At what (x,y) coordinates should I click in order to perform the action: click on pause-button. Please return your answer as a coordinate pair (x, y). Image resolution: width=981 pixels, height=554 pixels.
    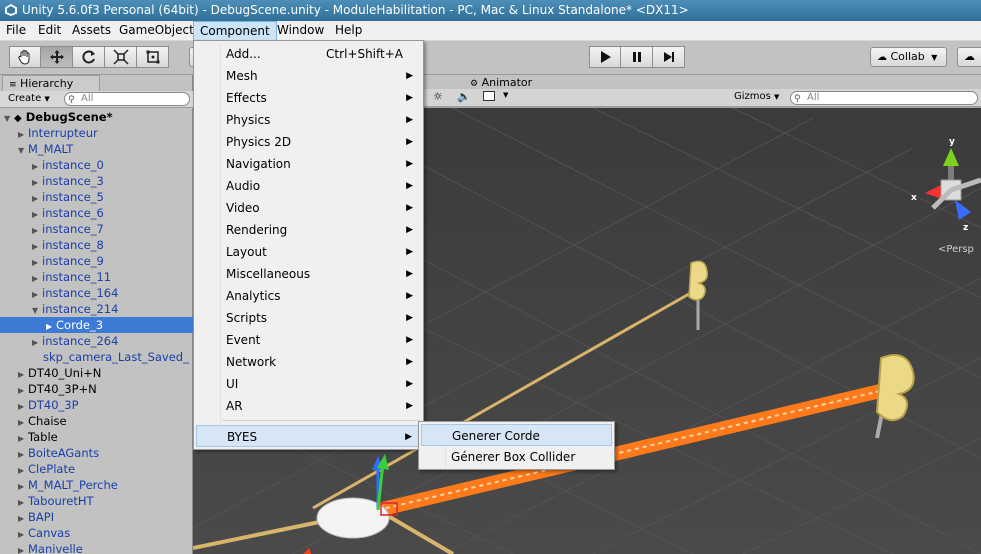
    Looking at the image, I should click on (637, 57).